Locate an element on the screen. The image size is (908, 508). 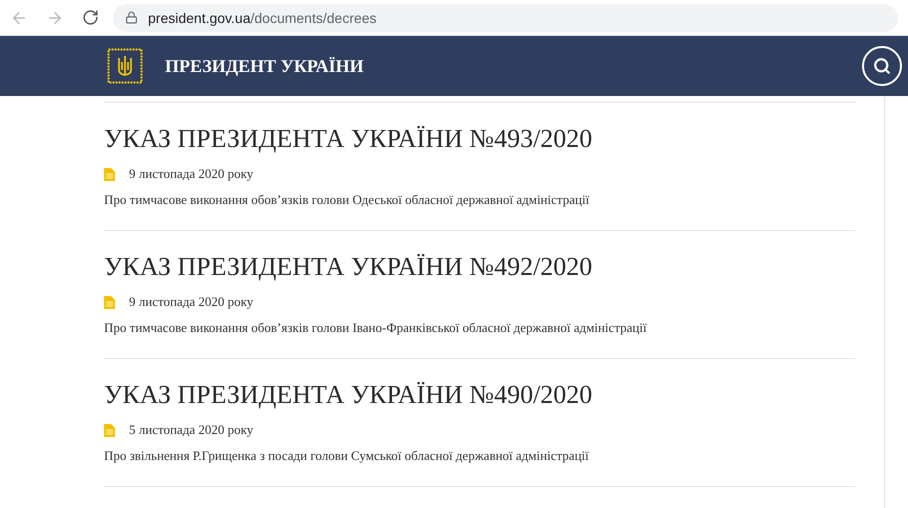
site-title: ПРЕЗИДЕНТ УКРАЇНИ is located at coordinates (513, 66).